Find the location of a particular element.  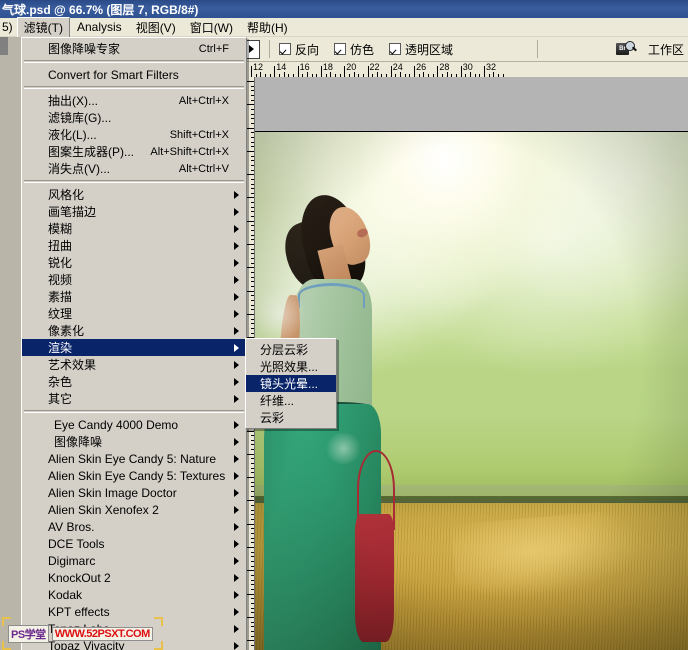

menu-item-label: 渲染 is located at coordinates (60, 348).